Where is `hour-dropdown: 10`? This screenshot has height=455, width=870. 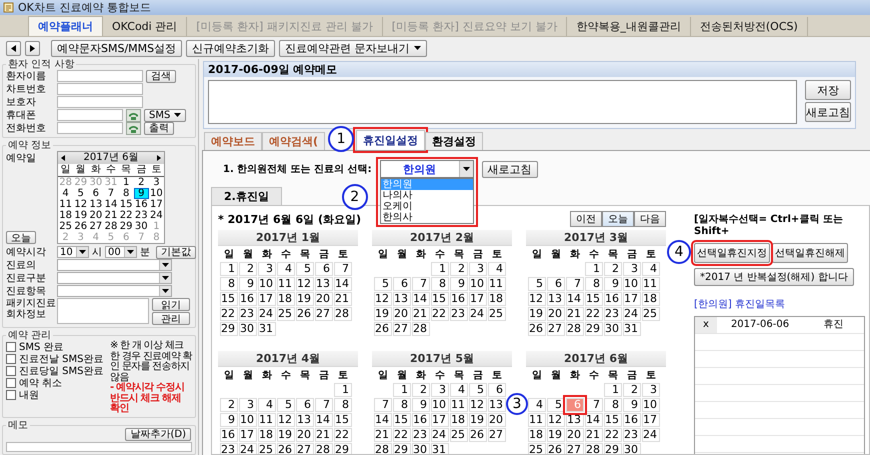
hour-dropdown: 10 is located at coordinates (73, 252).